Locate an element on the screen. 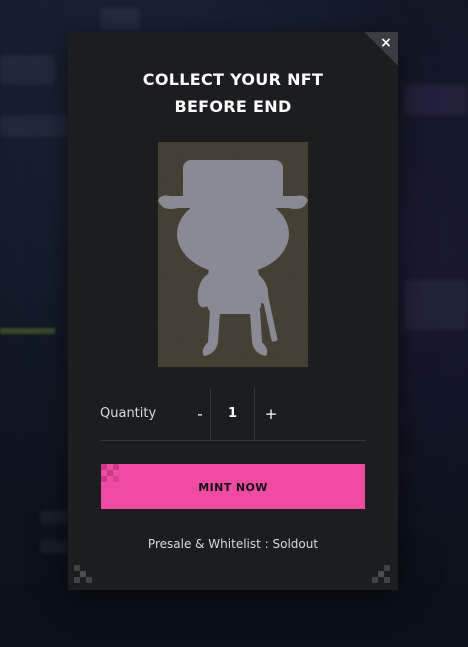 Image resolution: width=468 pixels, height=647 pixels. modal-title-line: BEFORE END is located at coordinates (233, 106).